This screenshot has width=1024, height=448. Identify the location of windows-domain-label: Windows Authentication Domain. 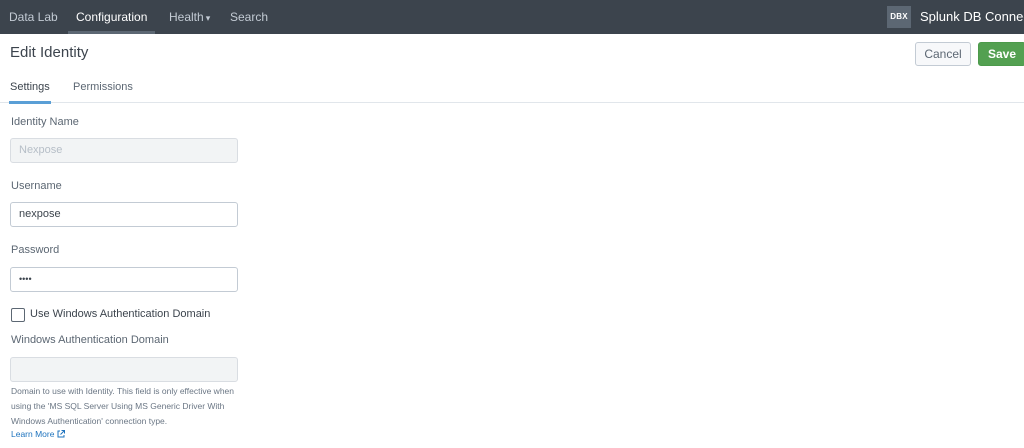
(90, 340).